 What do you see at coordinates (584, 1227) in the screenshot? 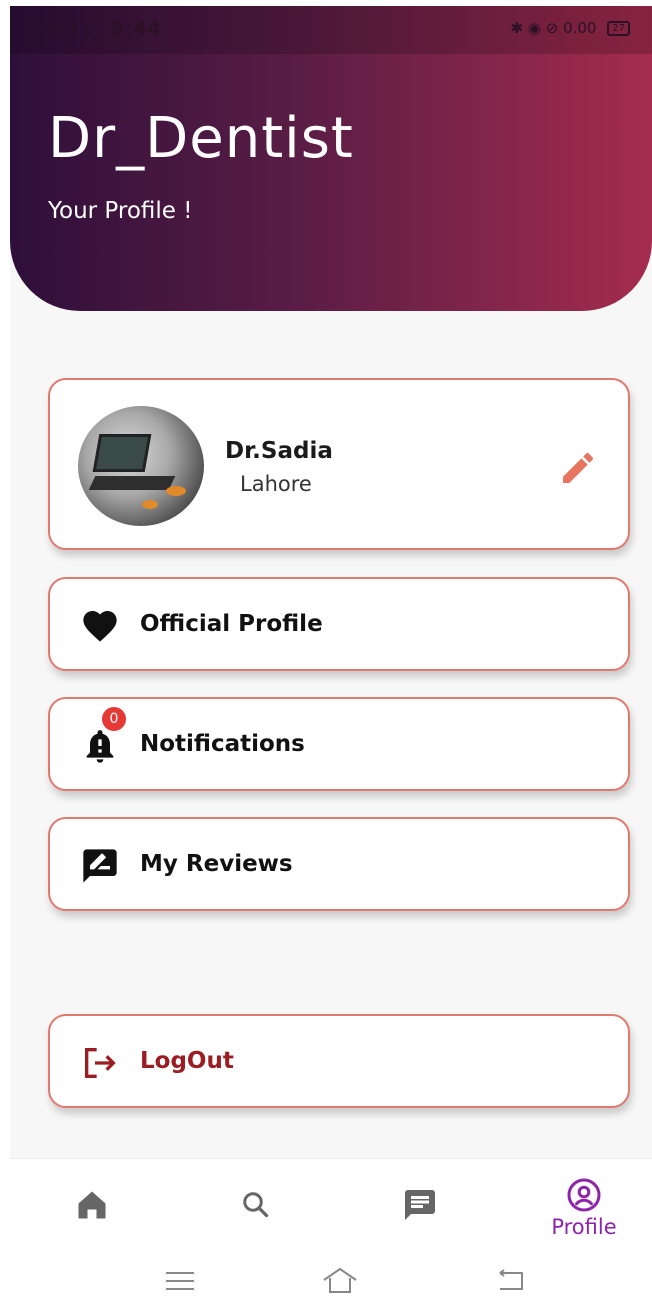
I see `nav-profile-label: Profile` at bounding box center [584, 1227].